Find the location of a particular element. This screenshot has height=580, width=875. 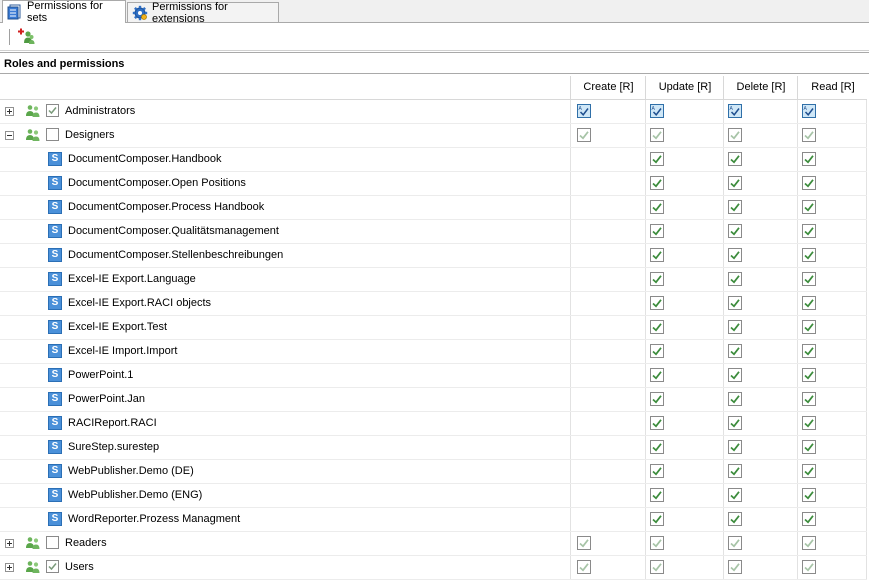

column-divider is located at coordinates (570, 447).